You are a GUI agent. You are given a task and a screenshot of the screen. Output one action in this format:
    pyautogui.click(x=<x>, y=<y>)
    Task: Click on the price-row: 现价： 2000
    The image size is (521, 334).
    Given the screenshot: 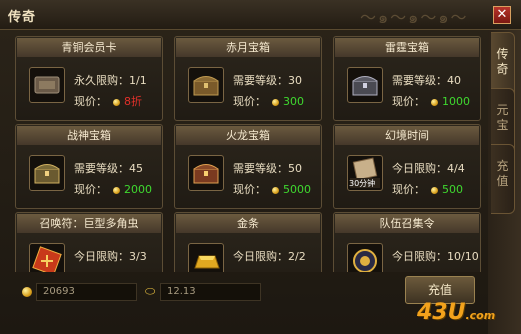 What is the action you would take?
    pyautogui.click(x=113, y=189)
    